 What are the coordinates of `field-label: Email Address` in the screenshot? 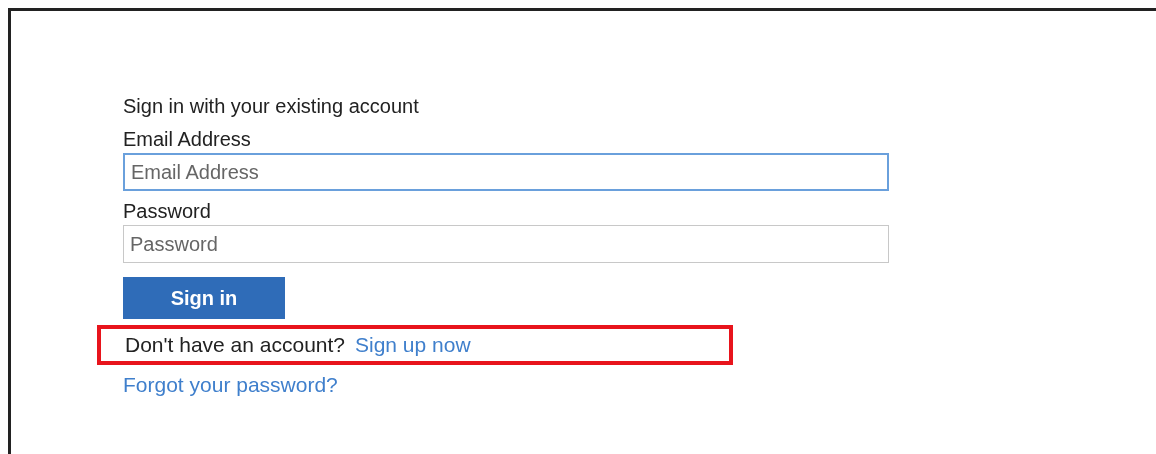 It's located at (187, 139).